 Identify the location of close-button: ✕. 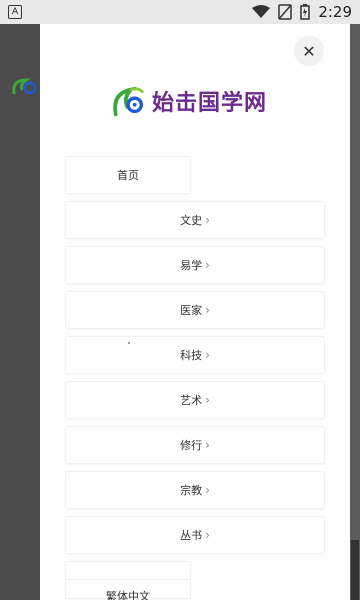
(309, 51).